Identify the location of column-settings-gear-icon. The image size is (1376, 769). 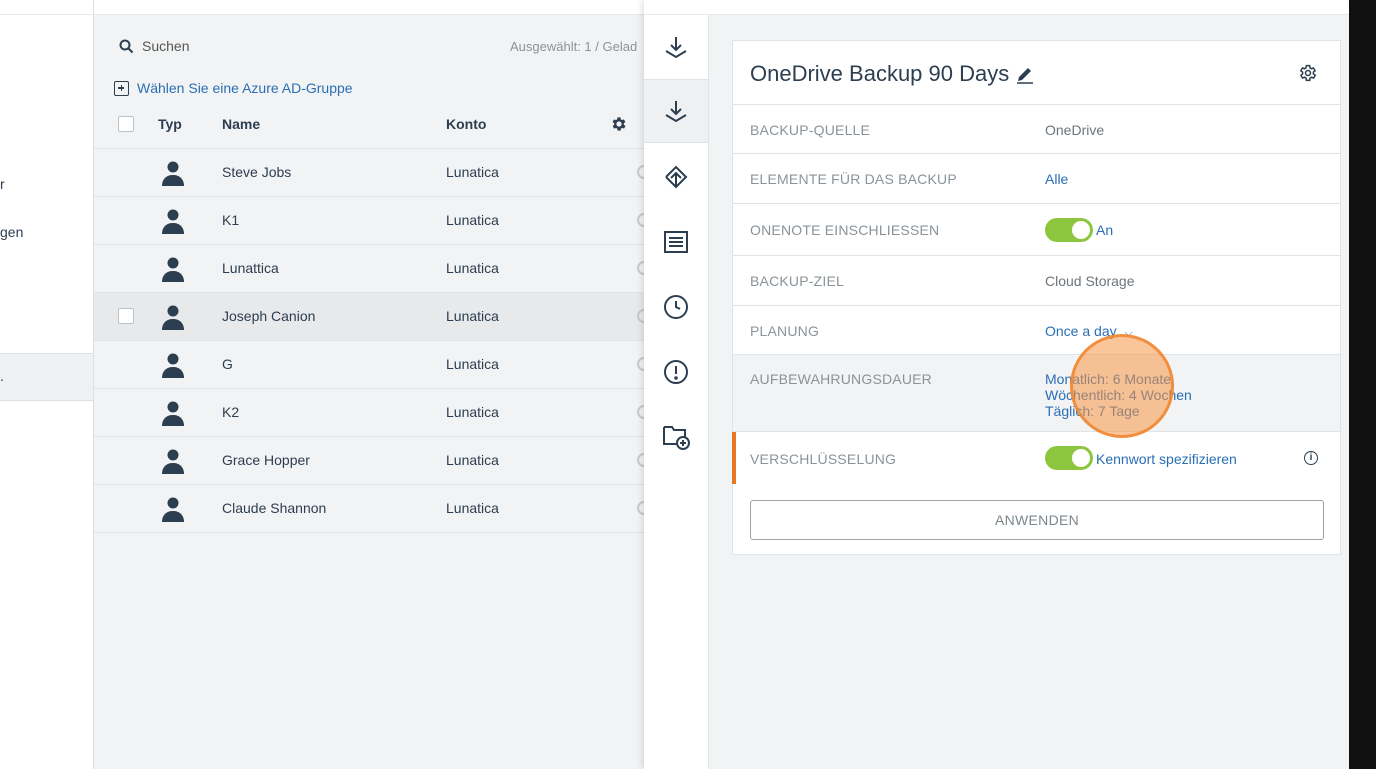
(619, 124).